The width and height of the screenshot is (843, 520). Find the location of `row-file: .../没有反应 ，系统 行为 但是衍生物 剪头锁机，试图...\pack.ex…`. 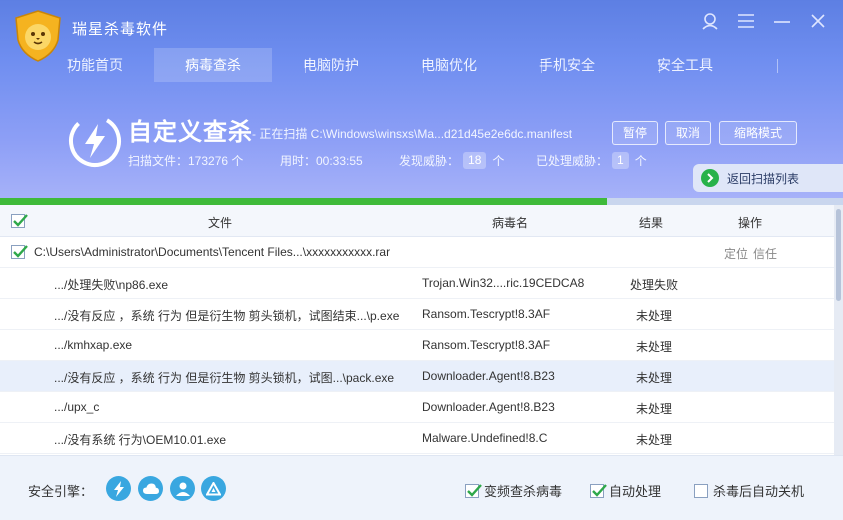

row-file: .../没有反应 ，系统 行为 但是衍生物 剪头锁机，试图...\pack.ex… is located at coordinates (224, 378).